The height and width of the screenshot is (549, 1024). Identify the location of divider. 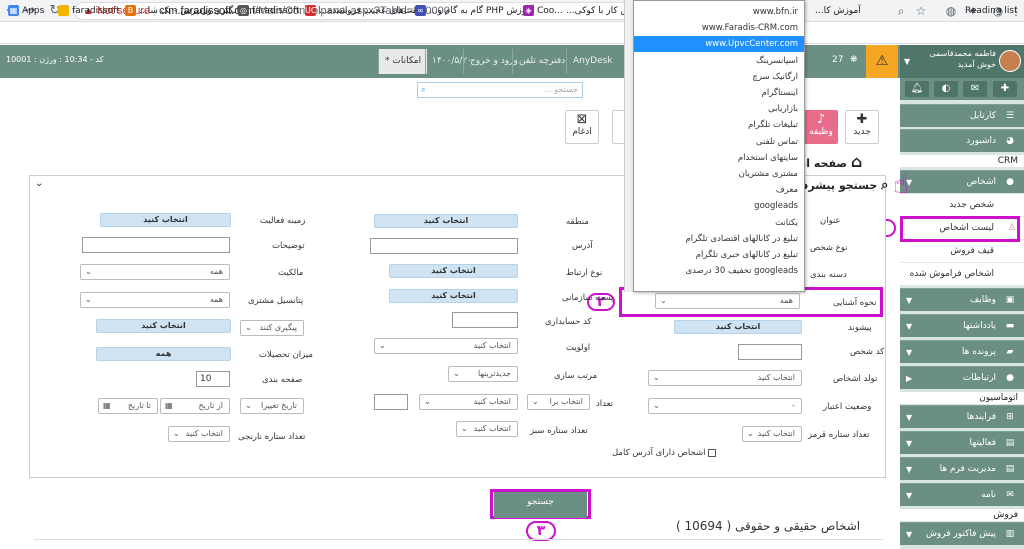
(459, 539).